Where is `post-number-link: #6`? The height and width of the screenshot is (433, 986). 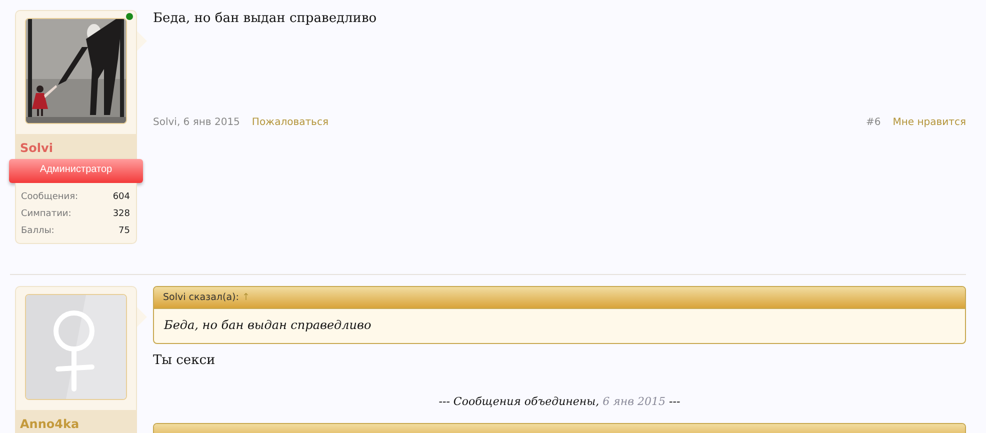 post-number-link: #6 is located at coordinates (873, 122).